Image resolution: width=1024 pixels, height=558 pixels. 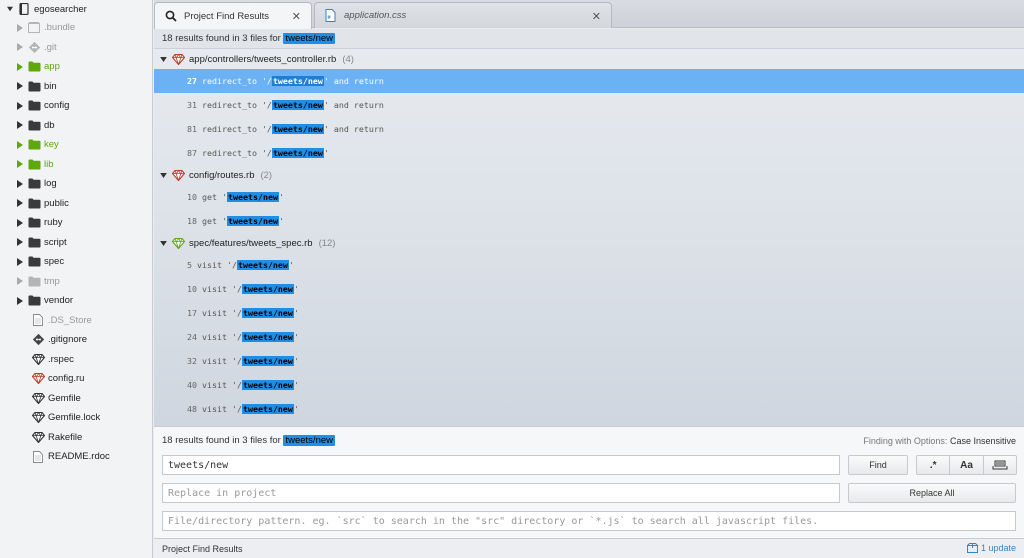 I want to click on tree-item-label: config, so click(x=57, y=106).